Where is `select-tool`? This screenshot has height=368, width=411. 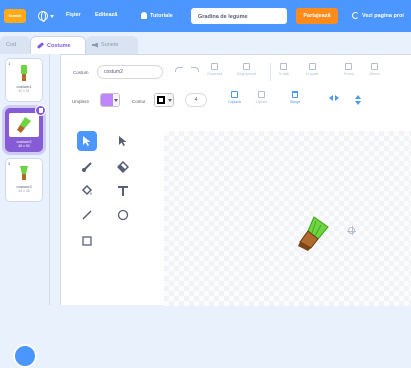
select-tool is located at coordinates (87, 141).